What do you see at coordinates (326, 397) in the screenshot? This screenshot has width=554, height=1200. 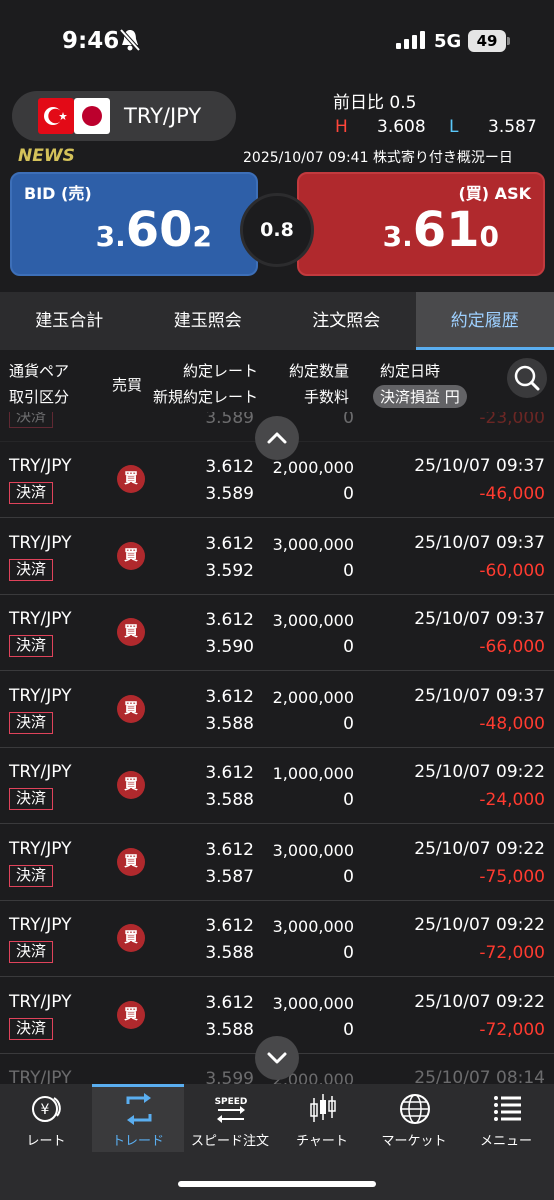 I see `col-fee: 手数料` at bounding box center [326, 397].